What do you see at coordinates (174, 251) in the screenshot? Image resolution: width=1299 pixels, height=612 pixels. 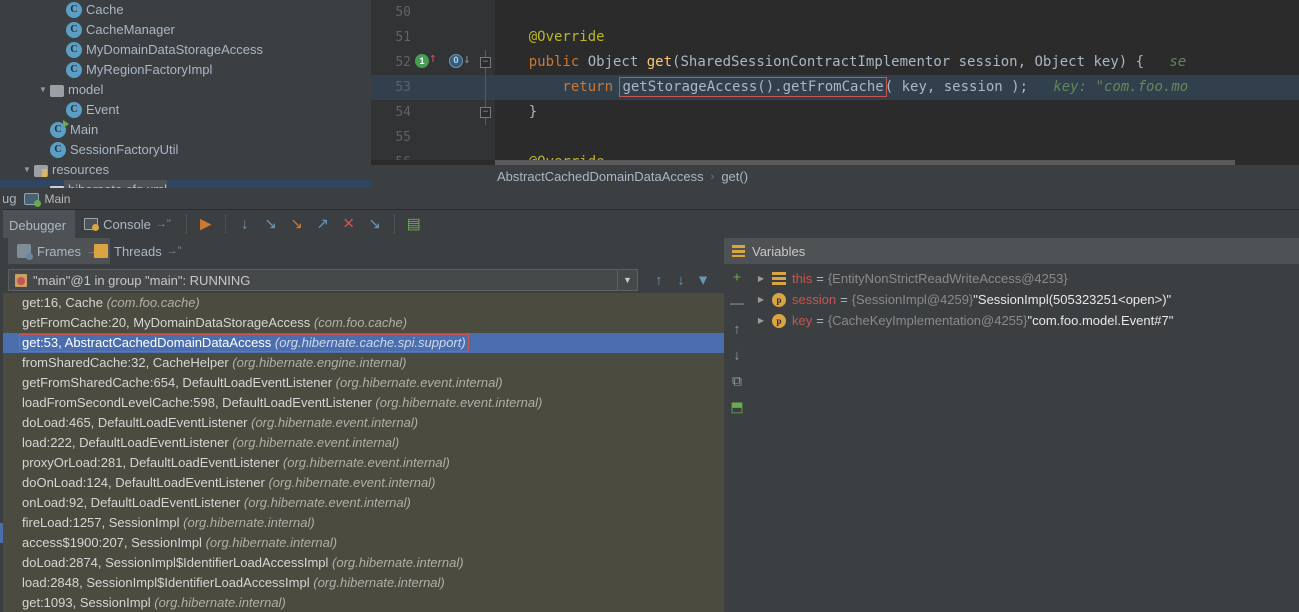 I see `threads-pin-icon: →"` at bounding box center [174, 251].